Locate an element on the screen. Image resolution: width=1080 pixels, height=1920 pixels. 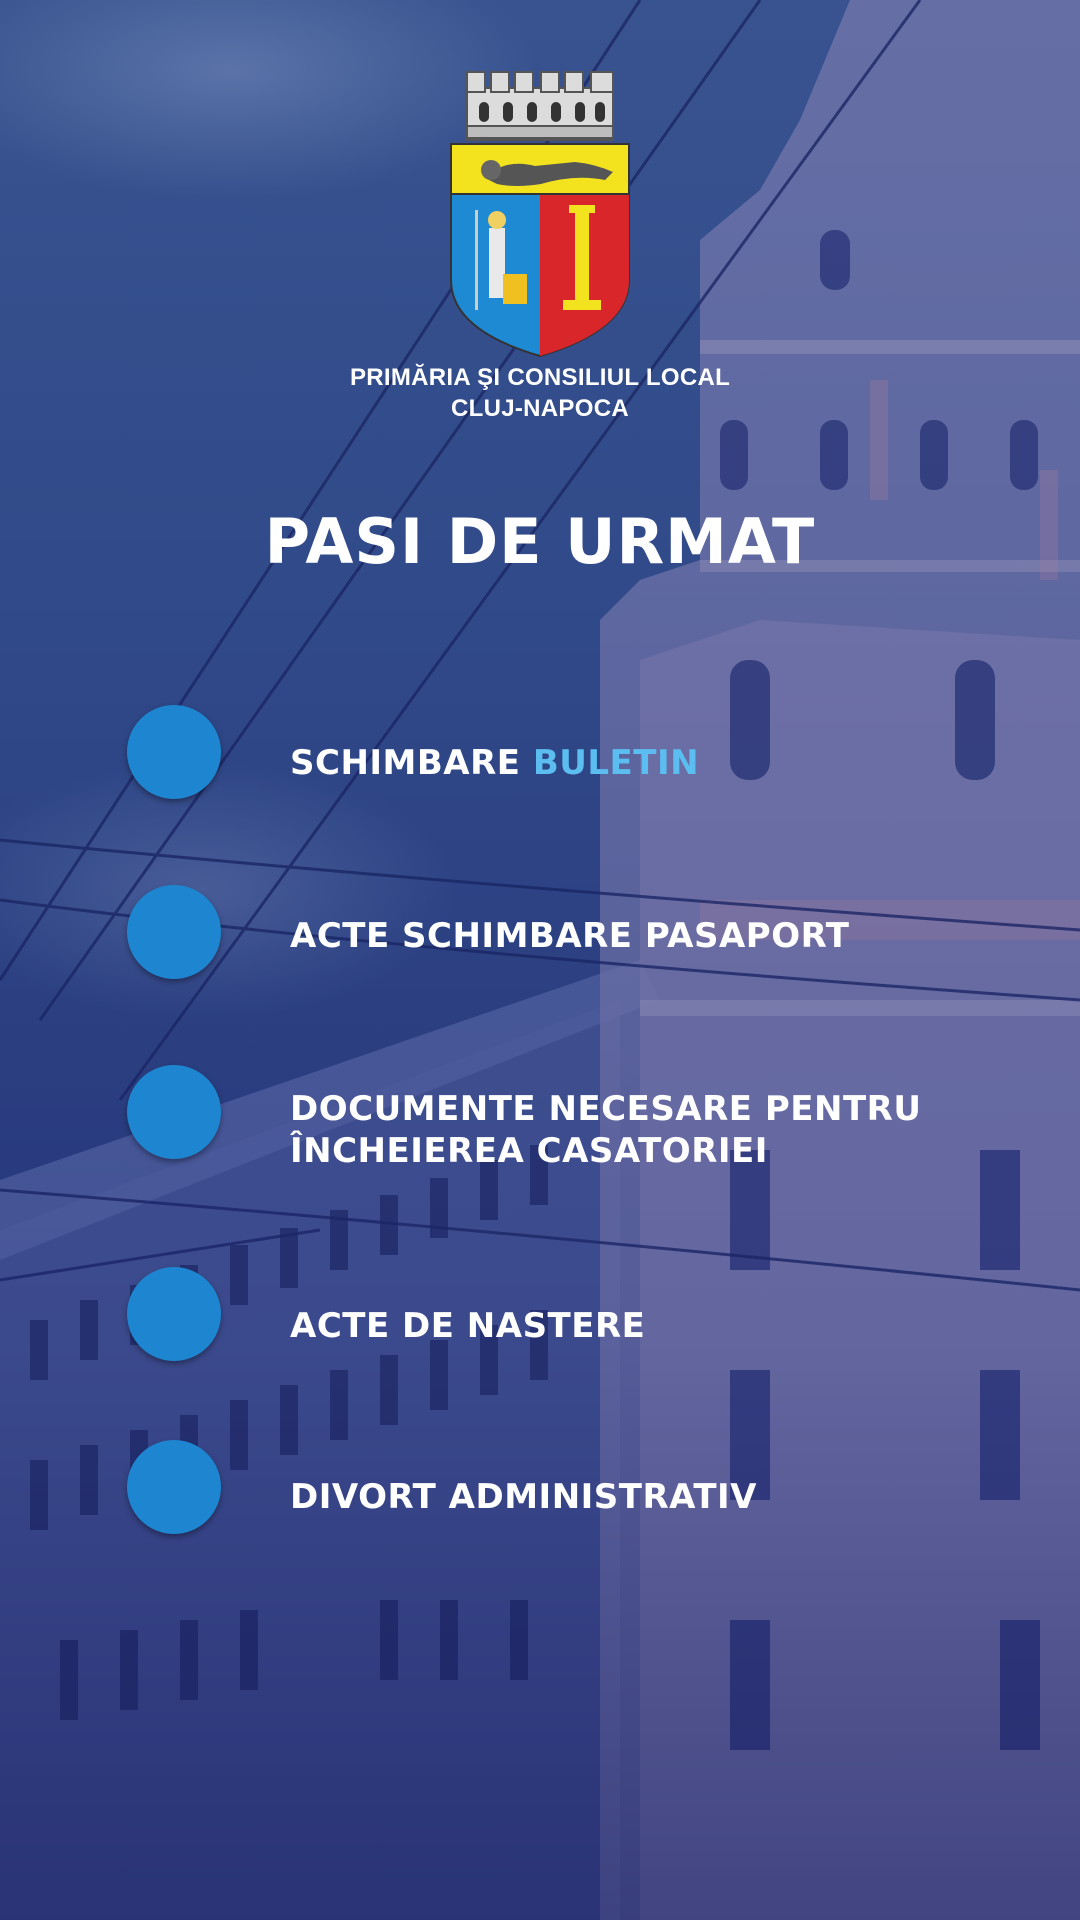
step-label: SCHIMBARE BULETIN is located at coordinates (494, 763).